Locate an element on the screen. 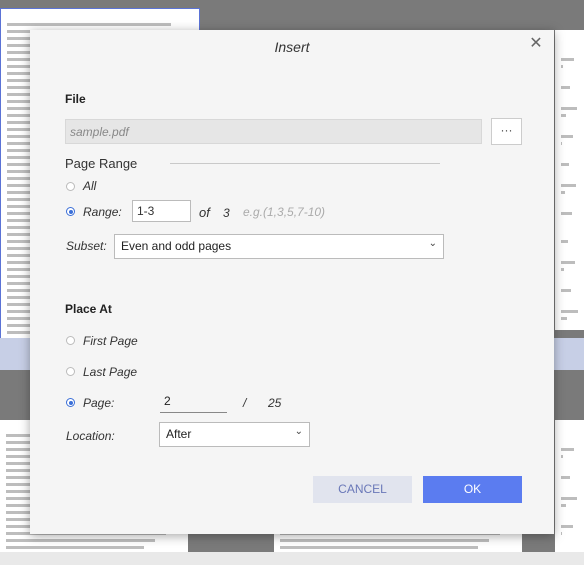  page-radio is located at coordinates (70, 402).